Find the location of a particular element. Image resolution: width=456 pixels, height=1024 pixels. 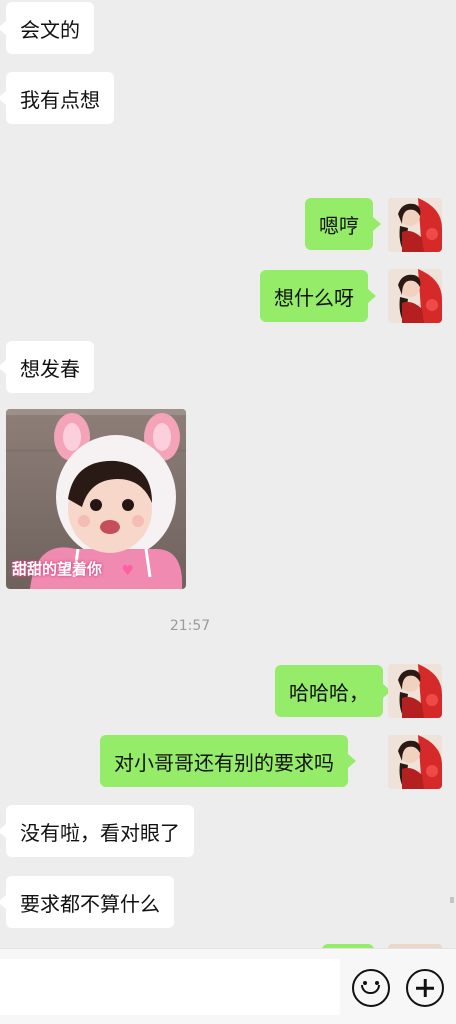

scroll-indicator is located at coordinates (452, 900).